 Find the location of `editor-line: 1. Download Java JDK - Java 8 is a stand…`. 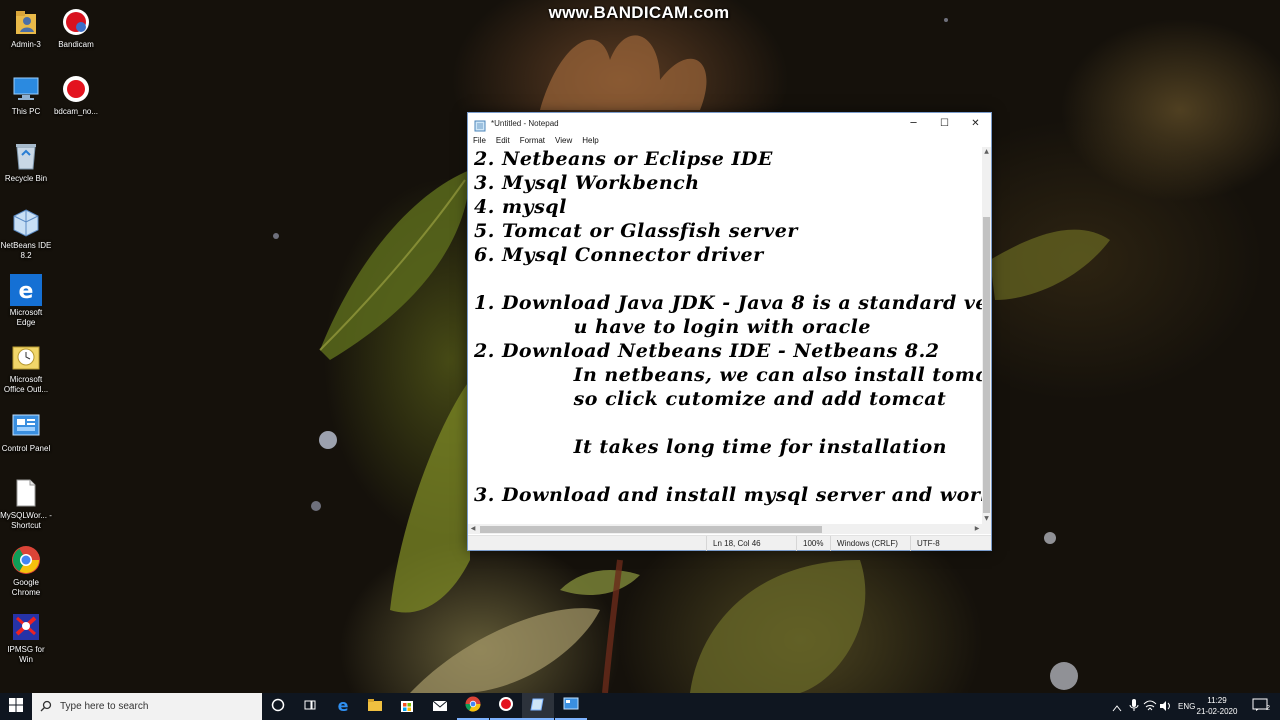

editor-line: 1. Download Java JDK - Java 8 is a stand… is located at coordinates (728, 303).